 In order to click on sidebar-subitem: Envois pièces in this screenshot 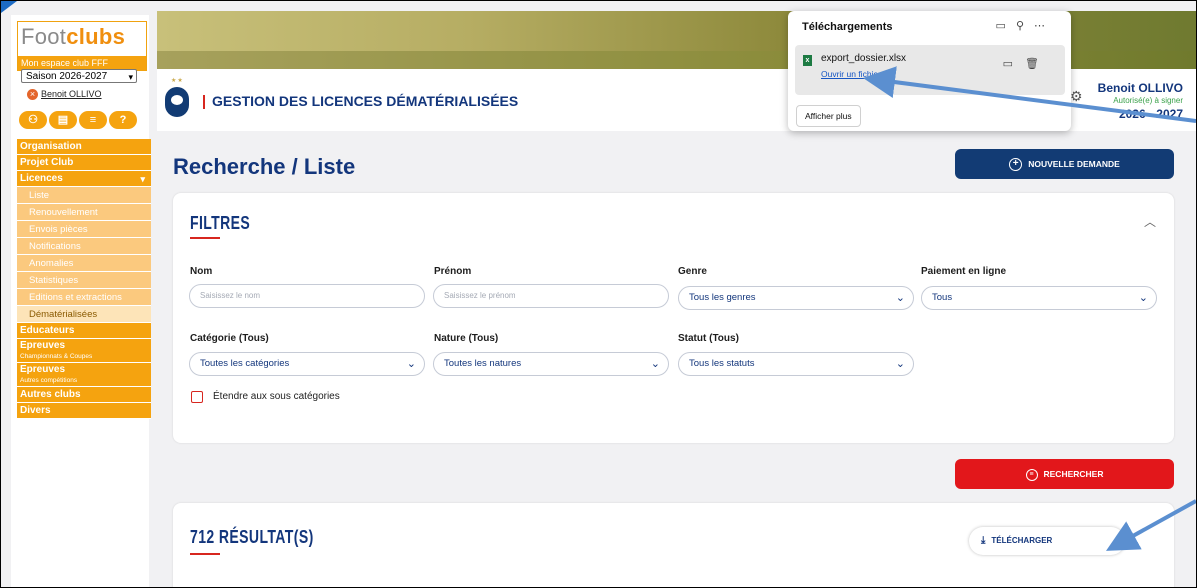, I will do `click(84, 229)`.